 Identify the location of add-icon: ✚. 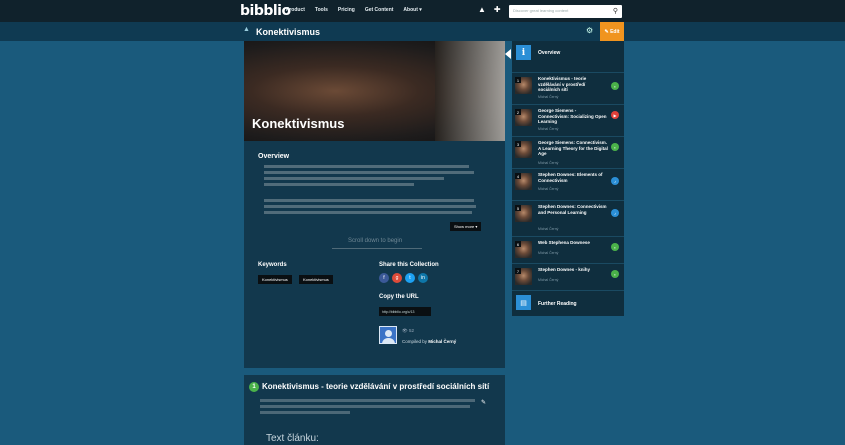
(497, 10).